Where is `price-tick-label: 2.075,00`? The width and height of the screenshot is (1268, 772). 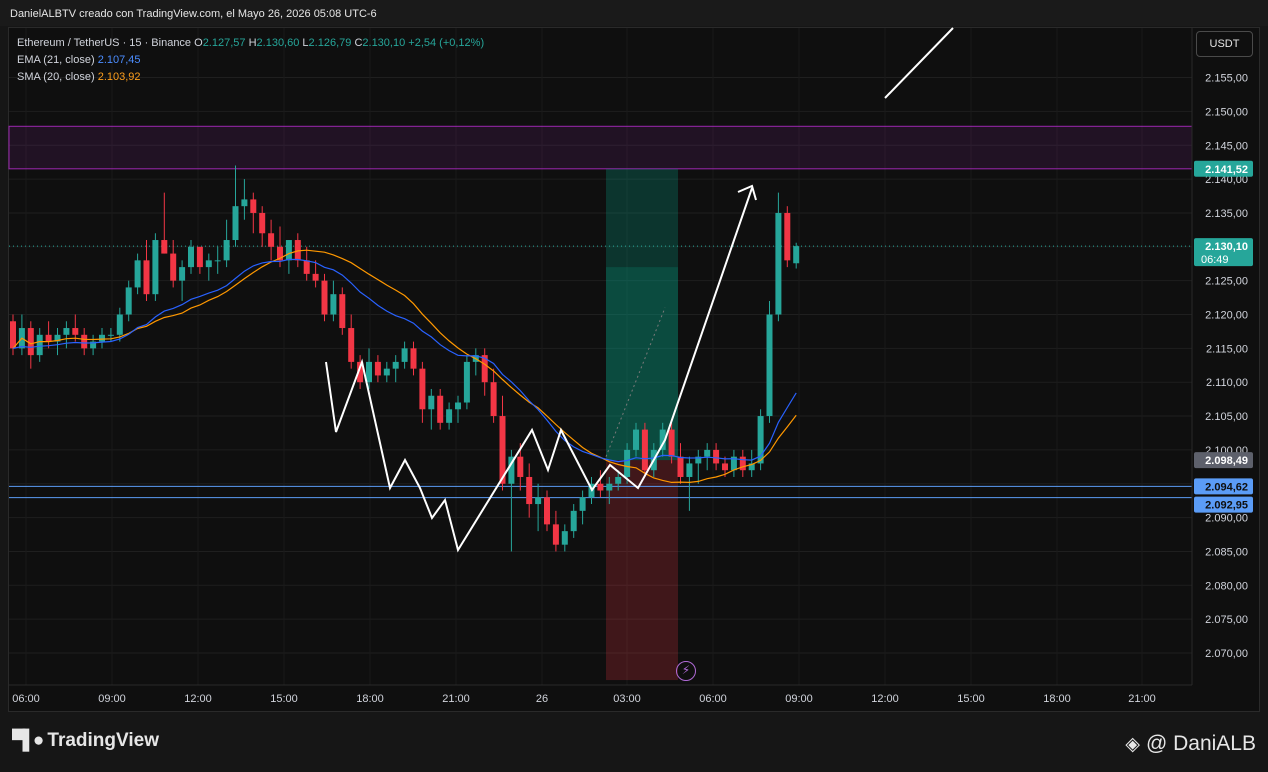
price-tick-label: 2.075,00 is located at coordinates (1226, 620).